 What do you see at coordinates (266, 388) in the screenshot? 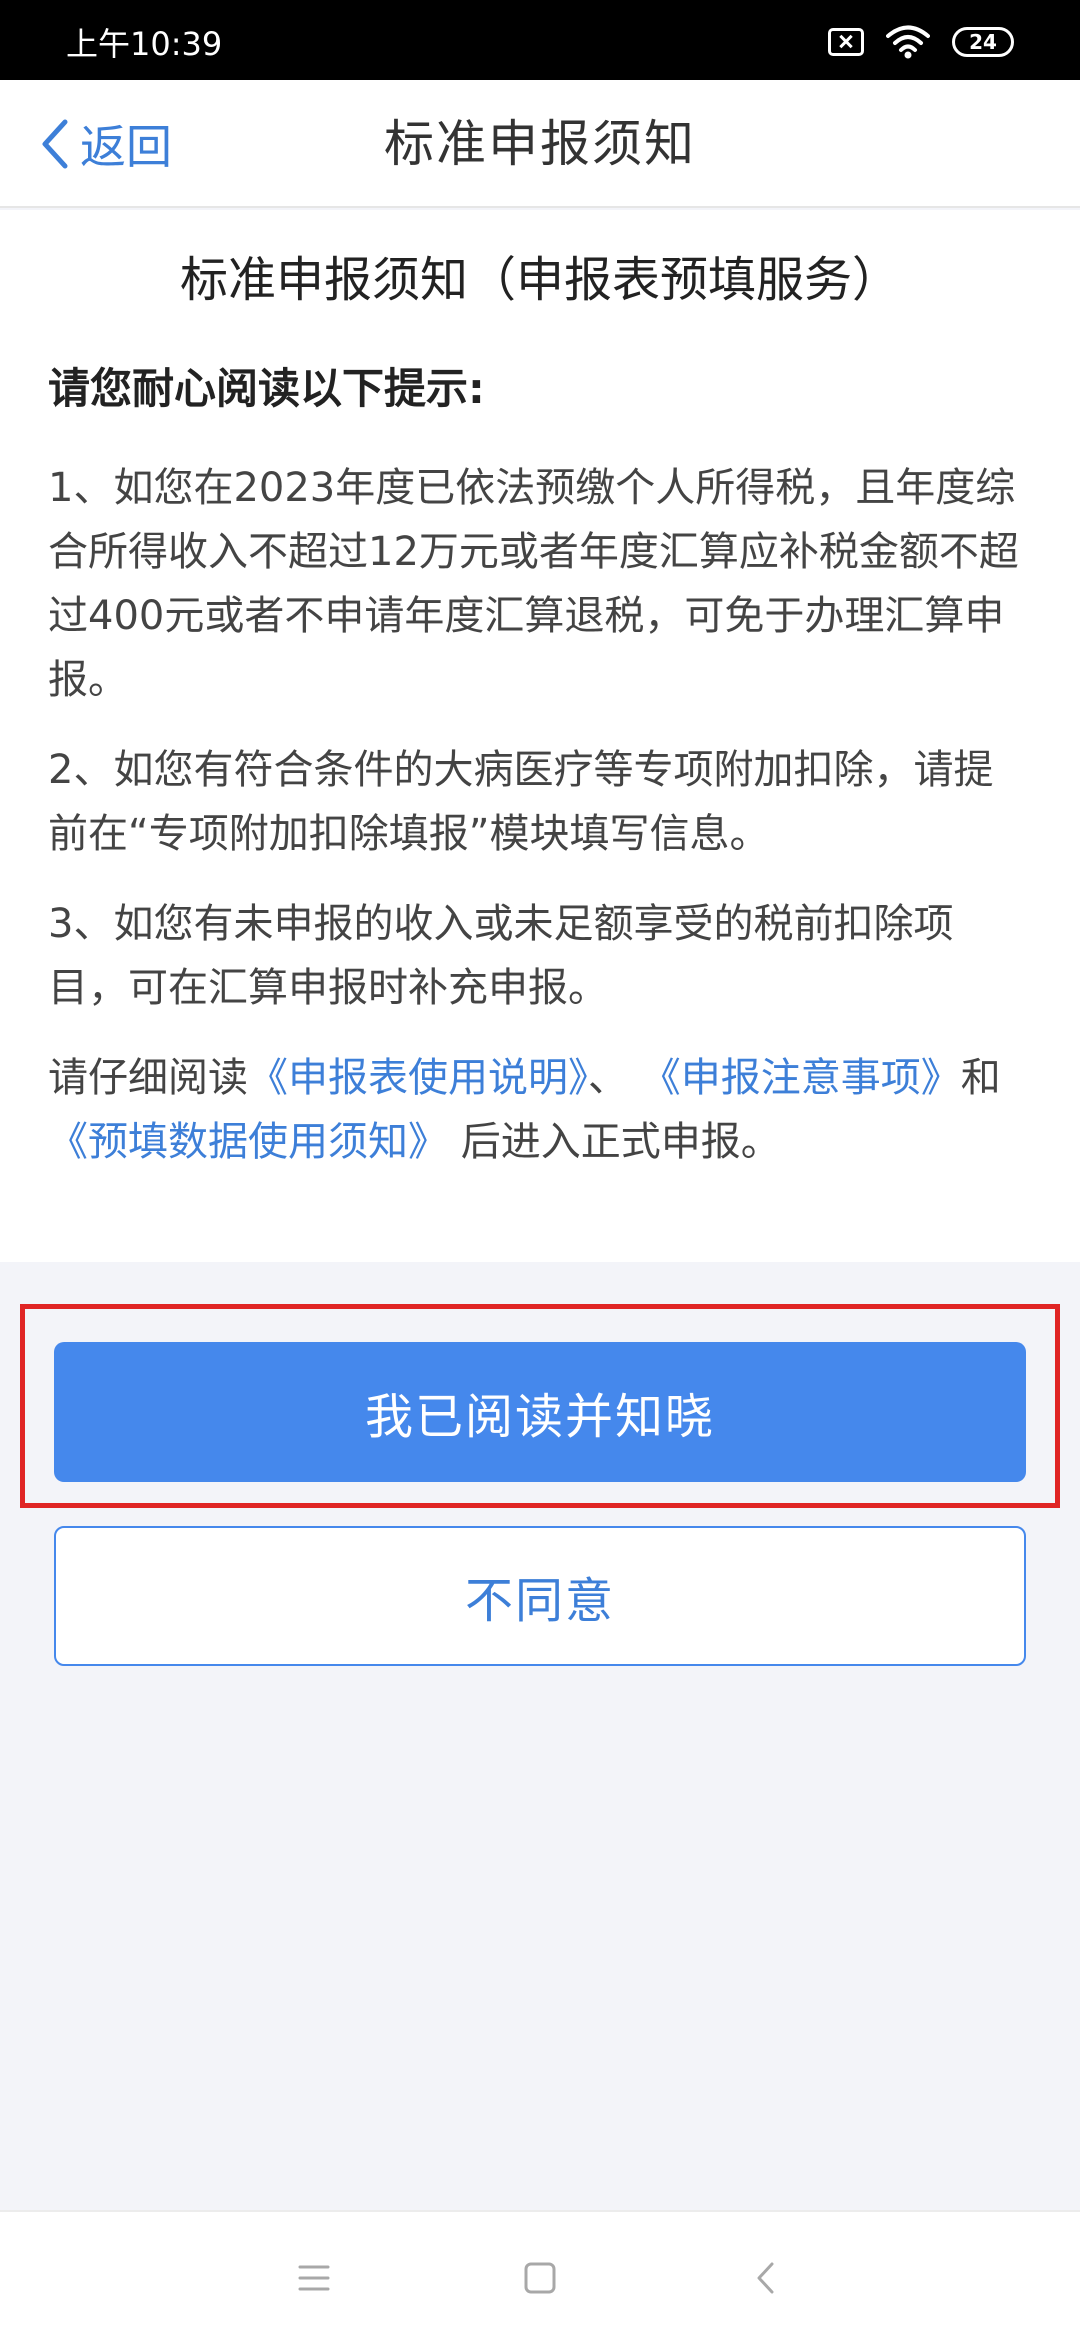
I see `notice-intro: 请您耐心阅读以下提示:` at bounding box center [266, 388].